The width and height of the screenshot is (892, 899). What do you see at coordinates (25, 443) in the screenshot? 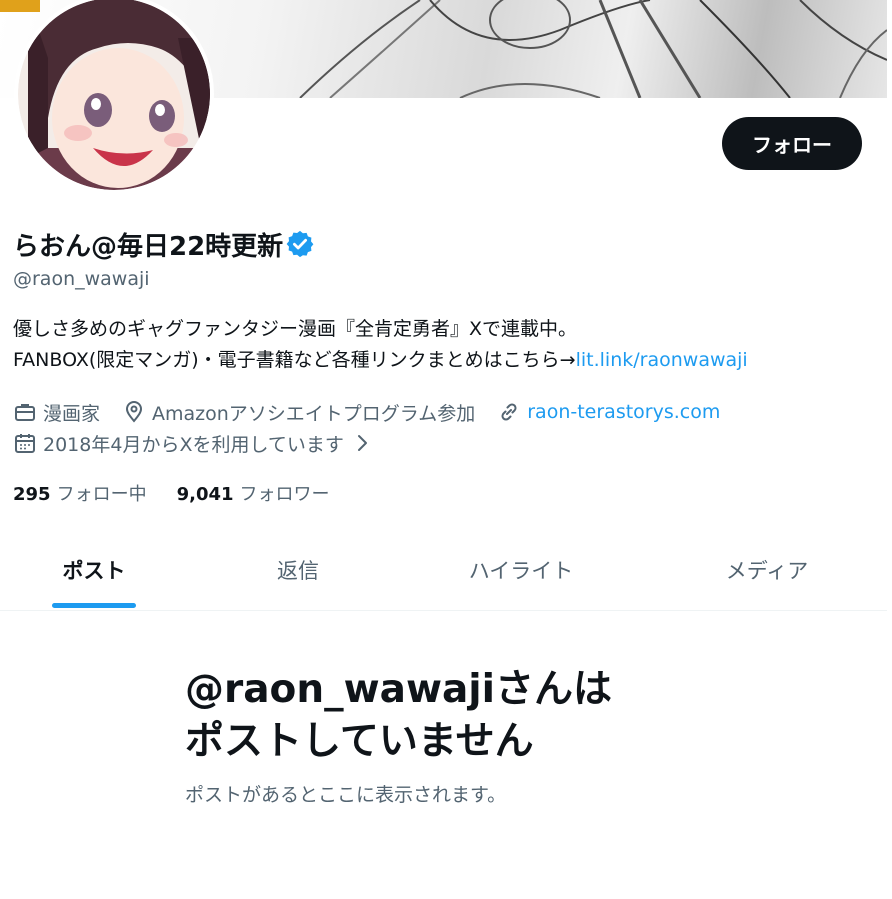
I see `calendar-icon` at bounding box center [25, 443].